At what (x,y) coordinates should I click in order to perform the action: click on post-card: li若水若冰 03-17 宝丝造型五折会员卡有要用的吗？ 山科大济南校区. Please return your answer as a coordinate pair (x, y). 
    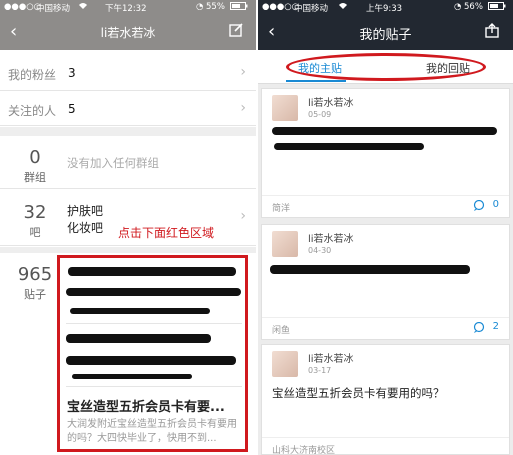
    Looking at the image, I should click on (385, 399).